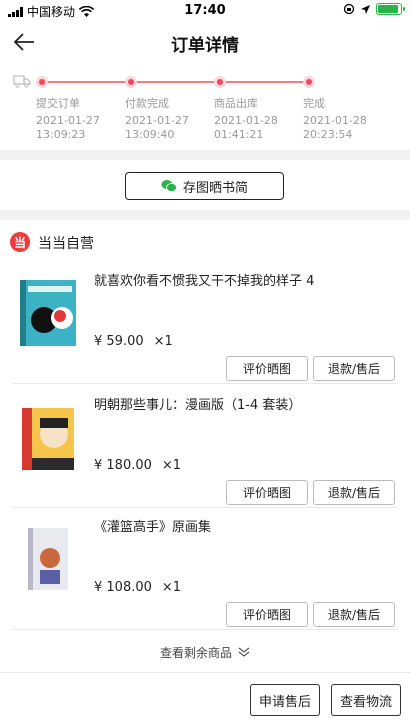 Image resolution: width=410 pixels, height=728 pixels. What do you see at coordinates (58, 103) in the screenshot?
I see `step-label: 提交订单` at bounding box center [58, 103].